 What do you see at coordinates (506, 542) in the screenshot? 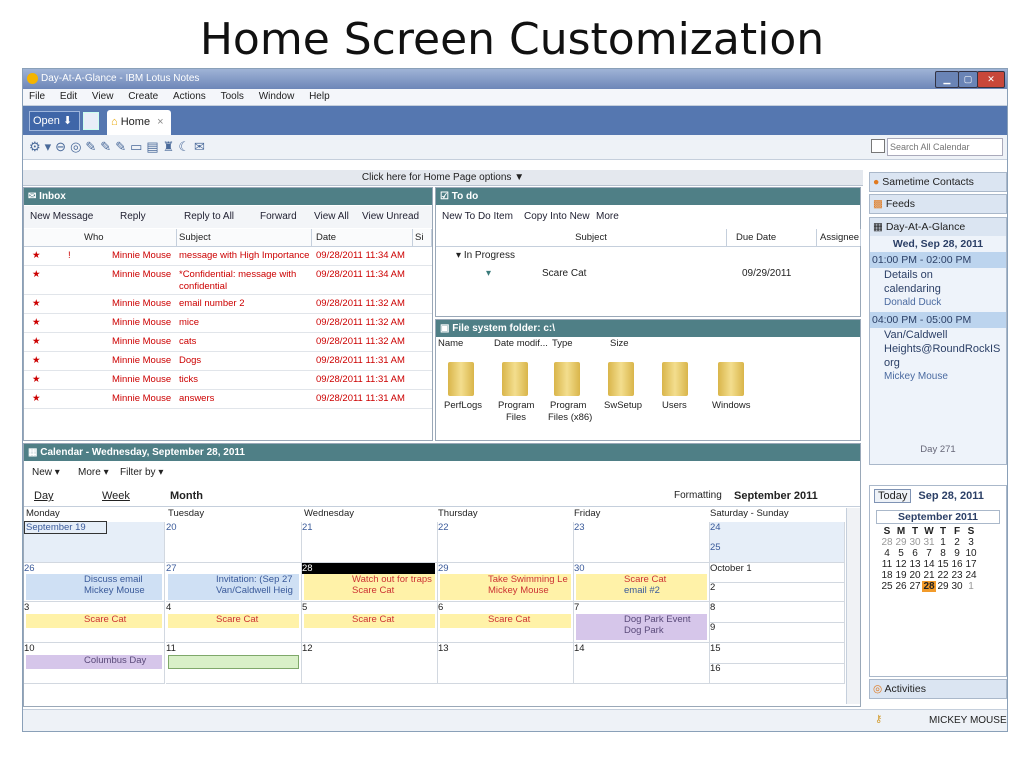
I see `calendar-day: 22` at bounding box center [506, 542].